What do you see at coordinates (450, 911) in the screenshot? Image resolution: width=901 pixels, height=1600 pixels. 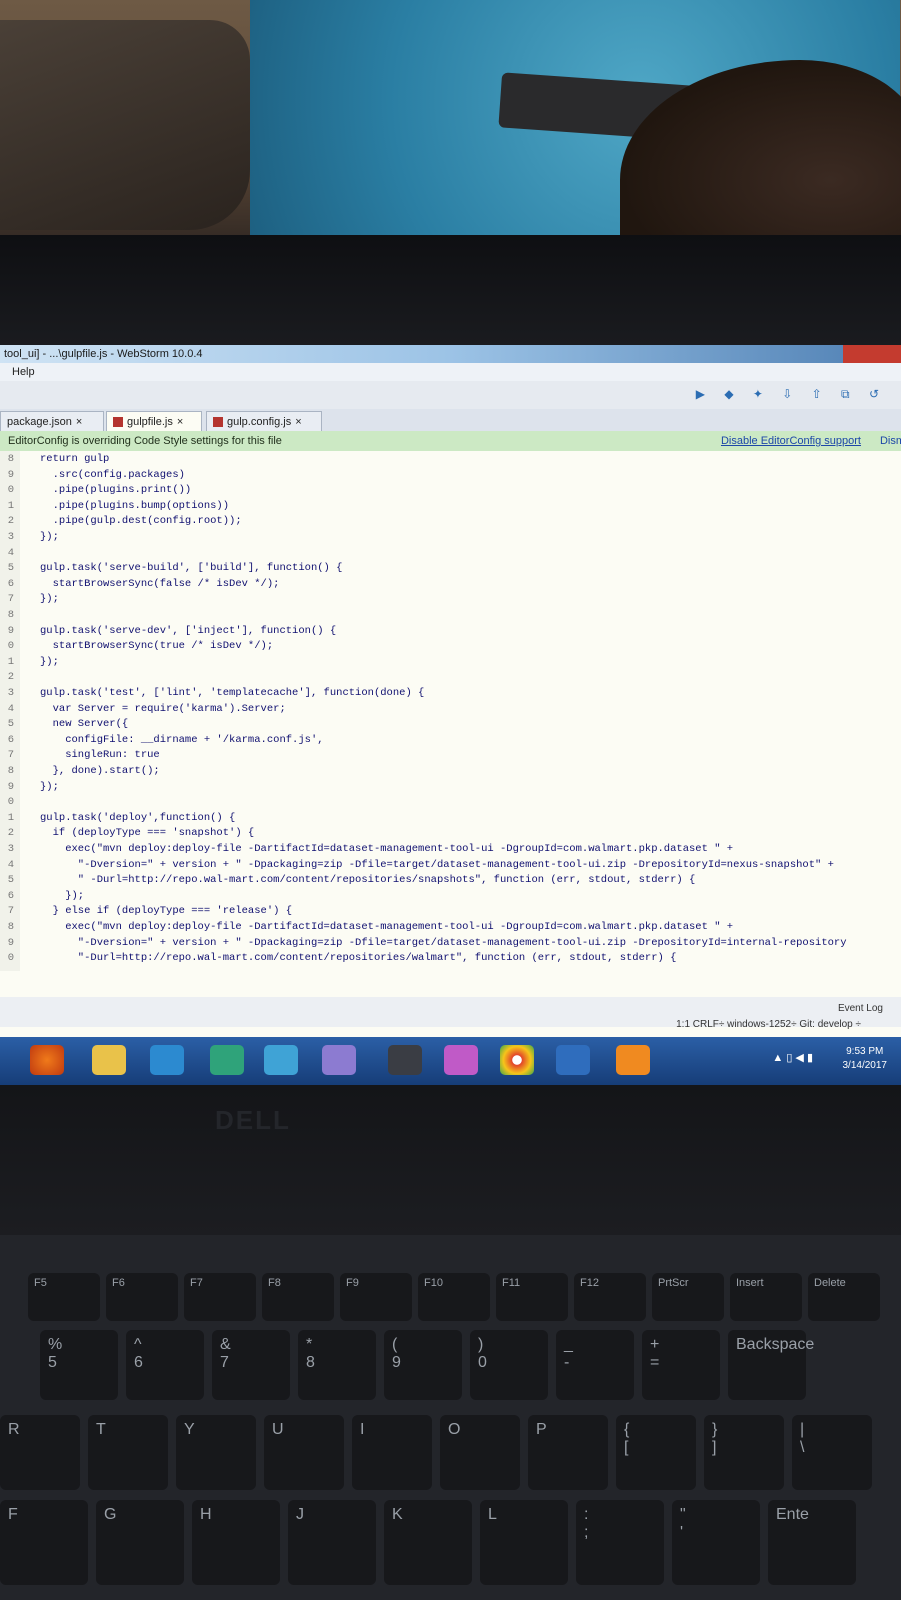 I see `code-line: 7 } else if (deployType === 'release') {` at bounding box center [450, 911].